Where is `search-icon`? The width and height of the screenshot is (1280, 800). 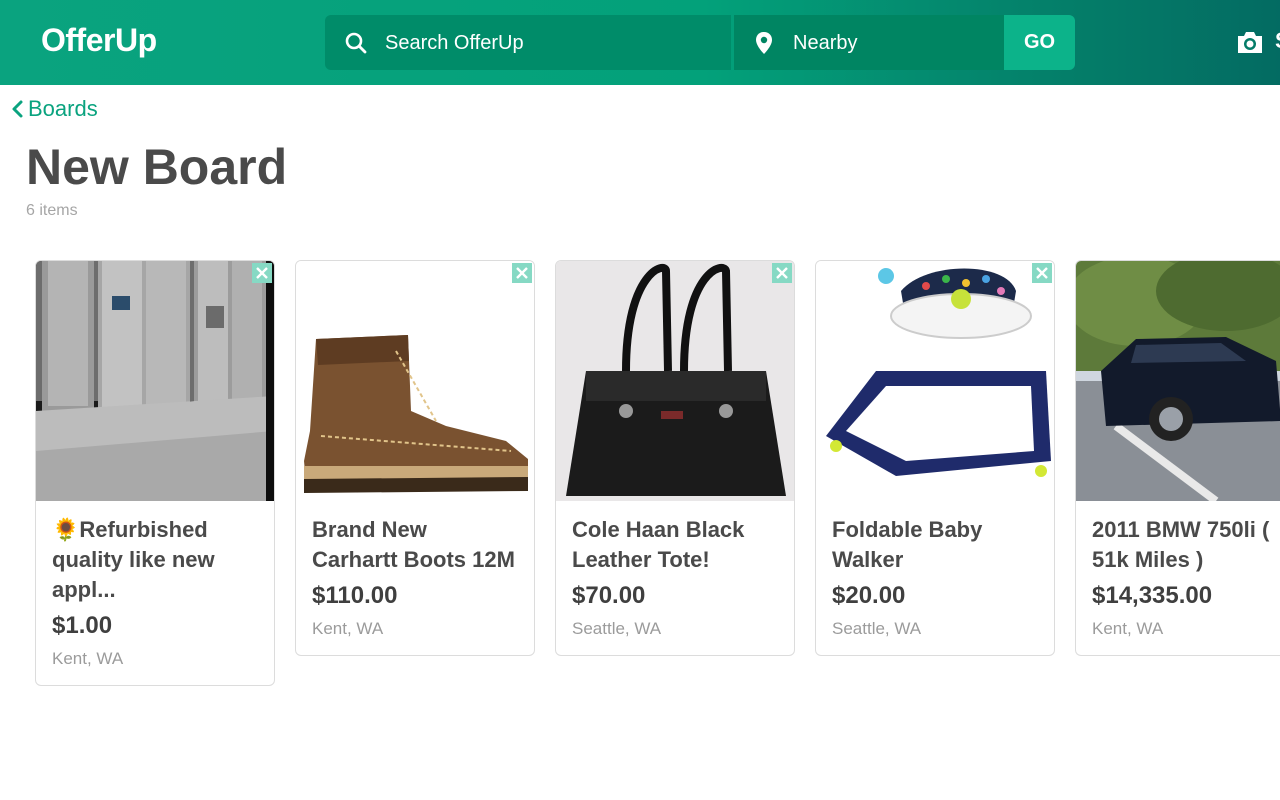 search-icon is located at coordinates (356, 43).